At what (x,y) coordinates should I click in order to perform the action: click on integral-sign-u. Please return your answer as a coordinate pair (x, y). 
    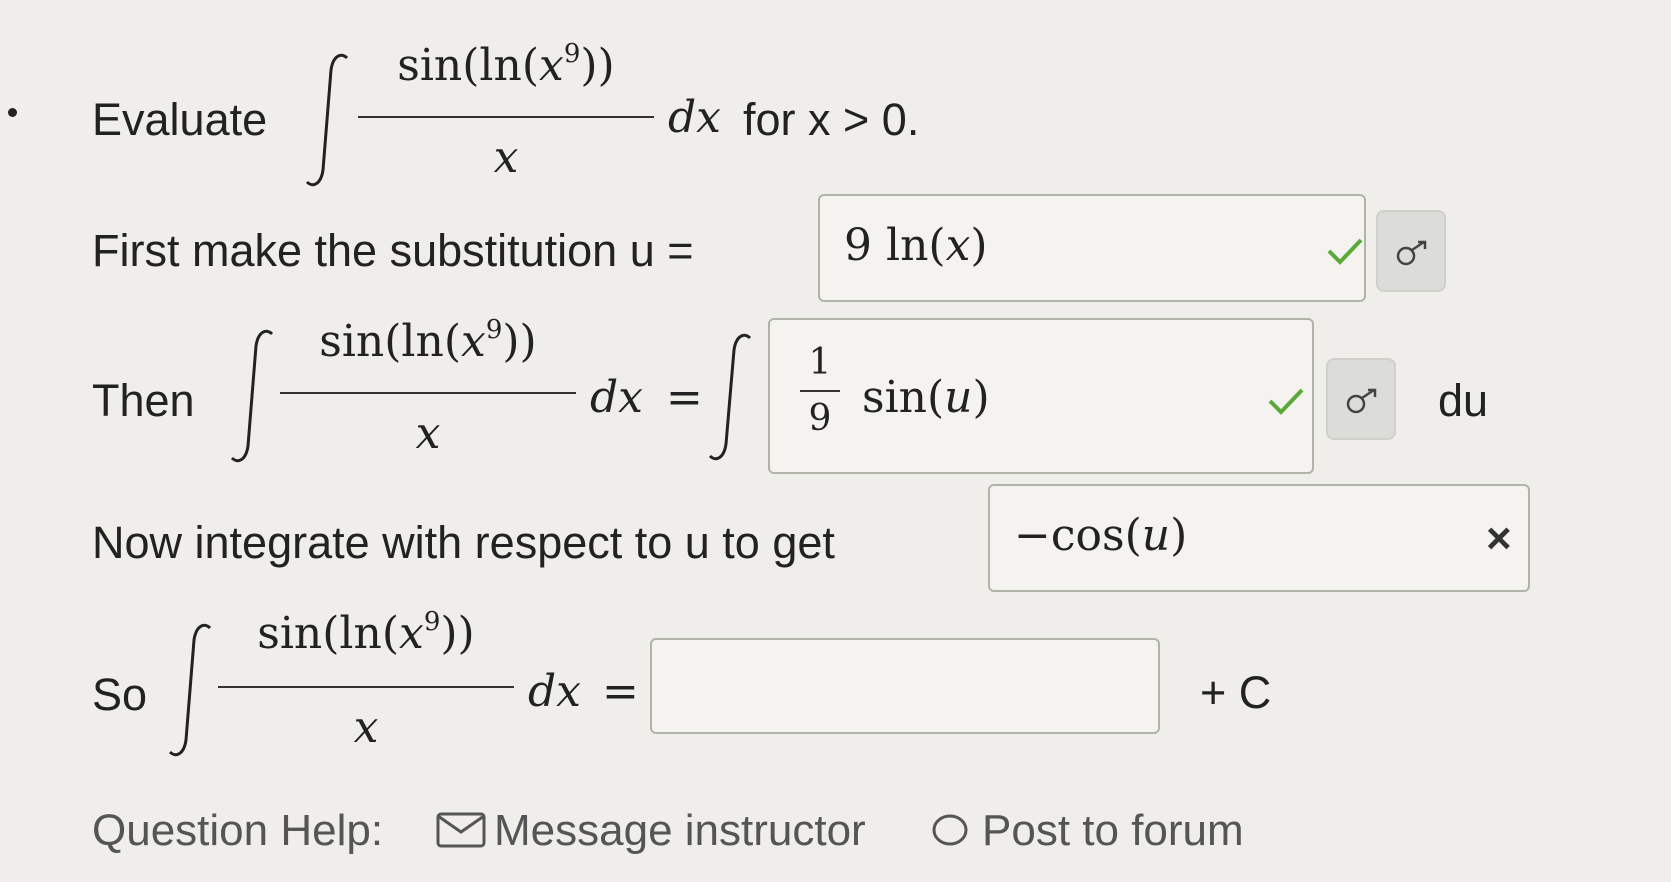
    Looking at the image, I should click on (731, 397).